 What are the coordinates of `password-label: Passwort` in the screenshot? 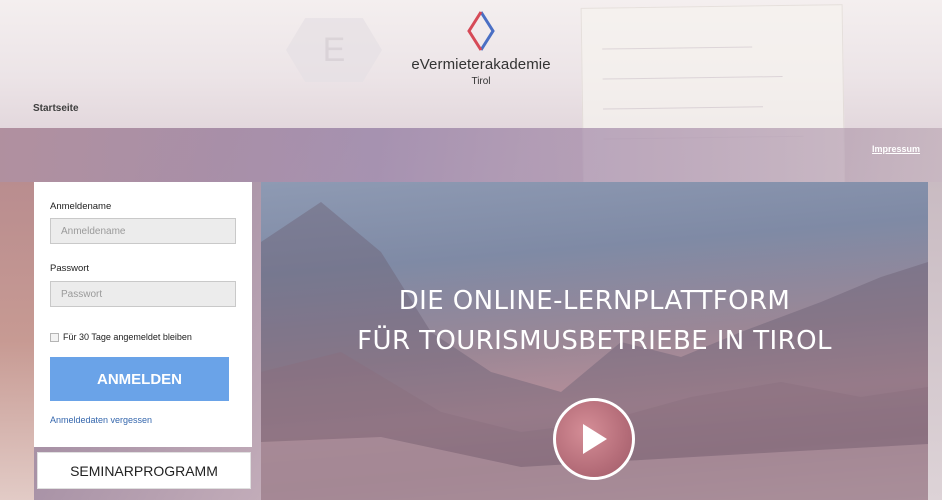 It's located at (70, 268).